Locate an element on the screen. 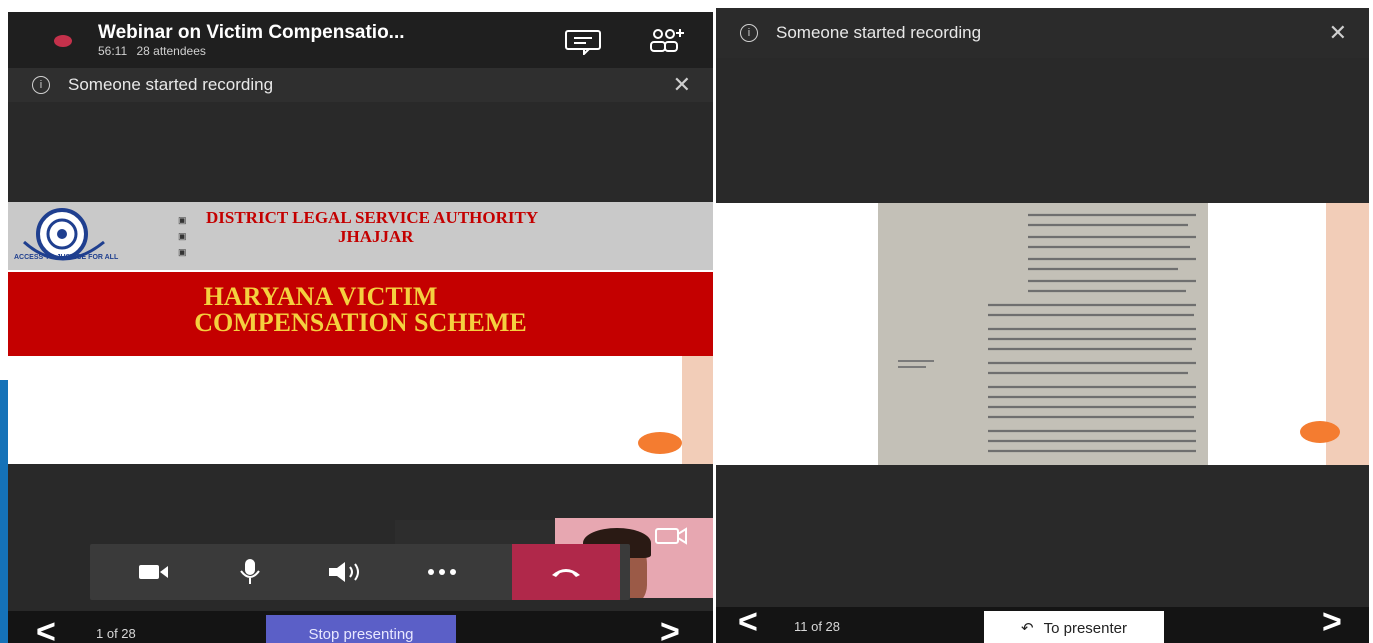 The width and height of the screenshot is (1373, 643). banner-close-icon: ✕ is located at coordinates (682, 85).